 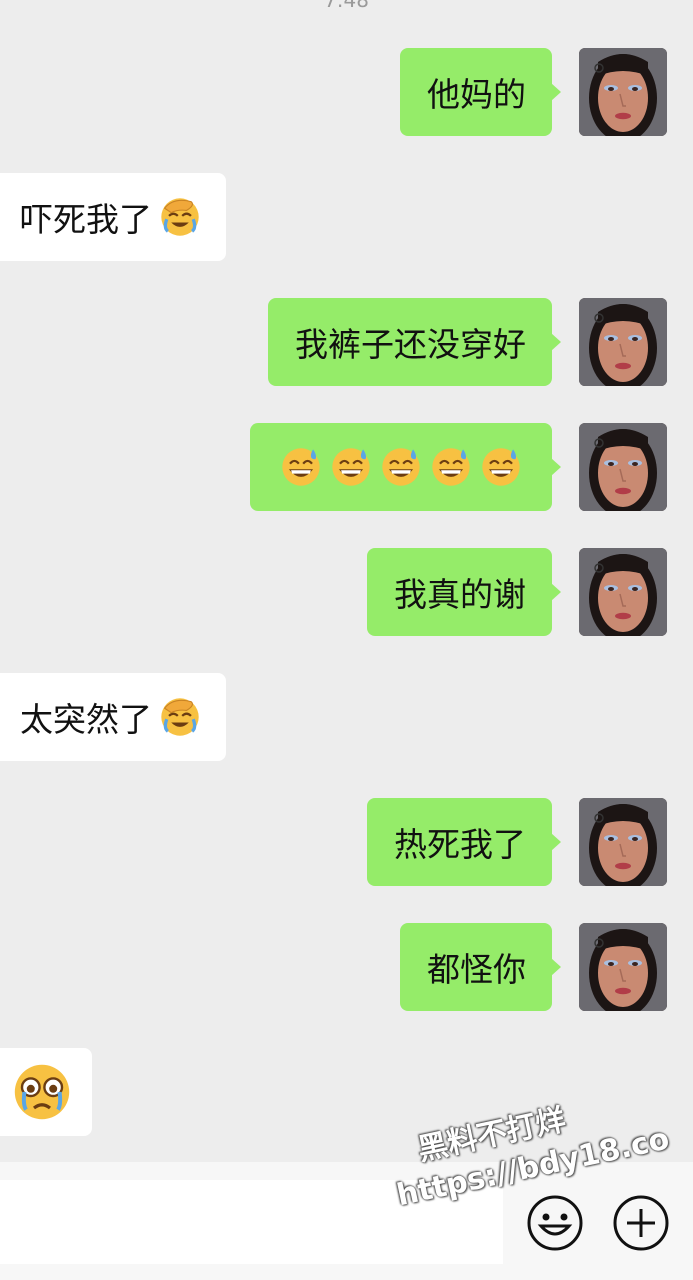 I want to click on message-text: 他妈的, so click(x=476, y=94).